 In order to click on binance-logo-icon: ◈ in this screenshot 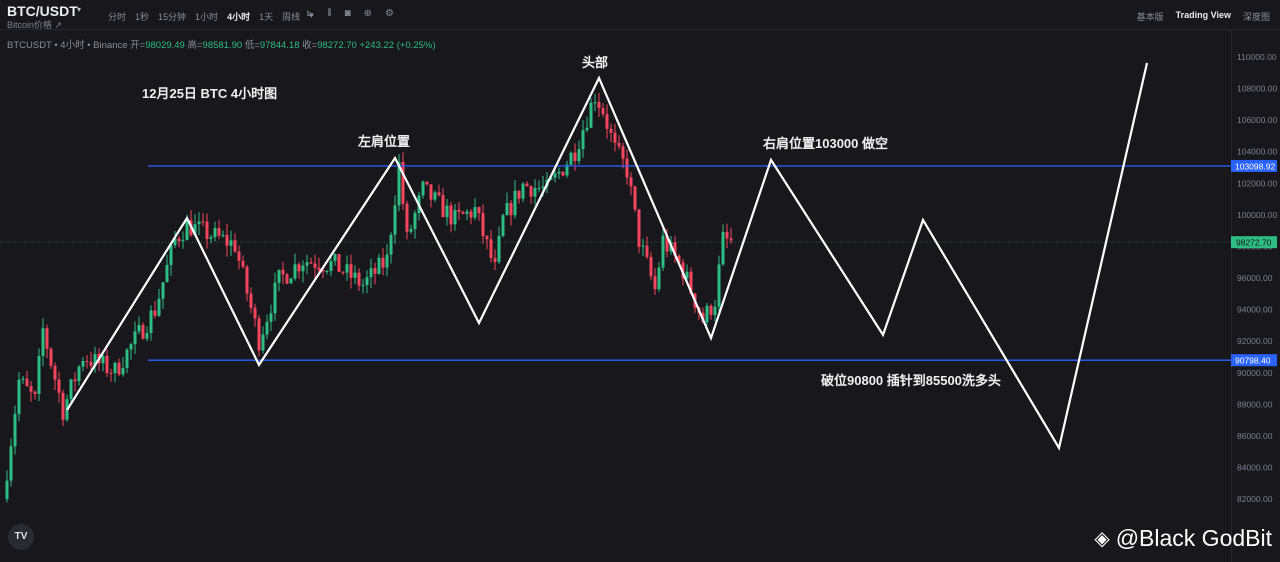, I will do `click(1102, 539)`.